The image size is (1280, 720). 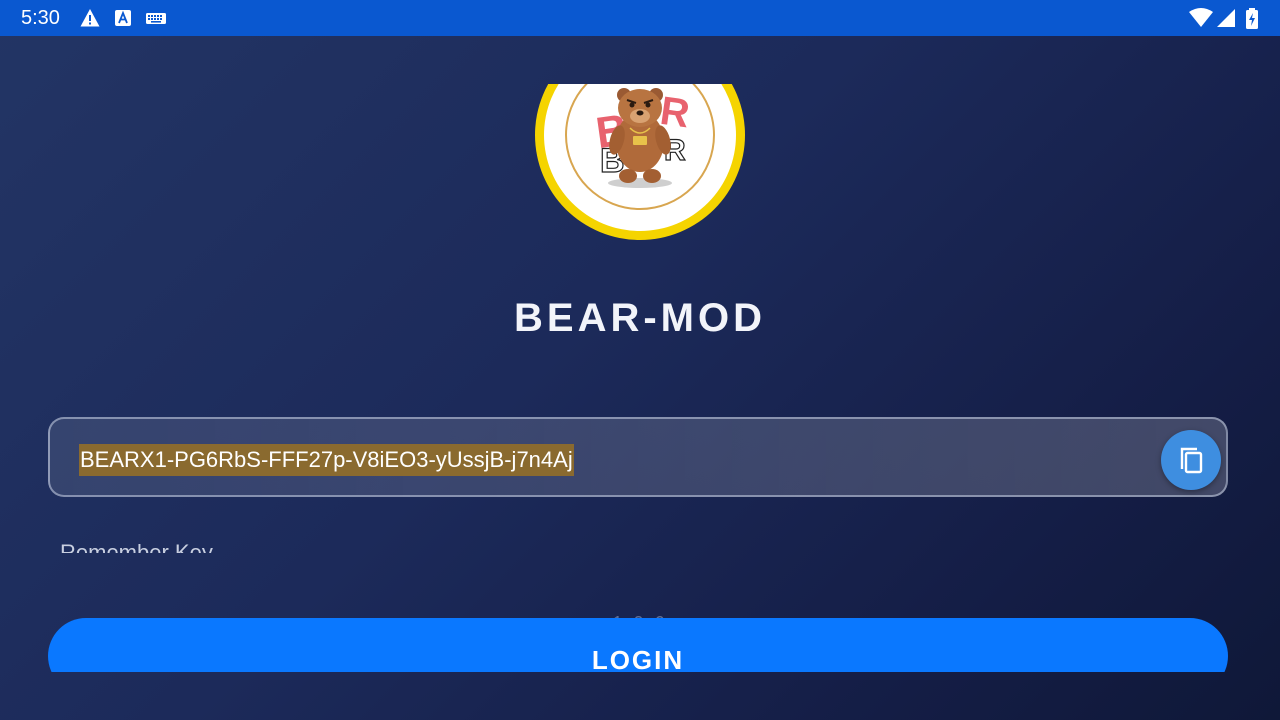 What do you see at coordinates (156, 20) in the screenshot?
I see `keyboard-icon` at bounding box center [156, 20].